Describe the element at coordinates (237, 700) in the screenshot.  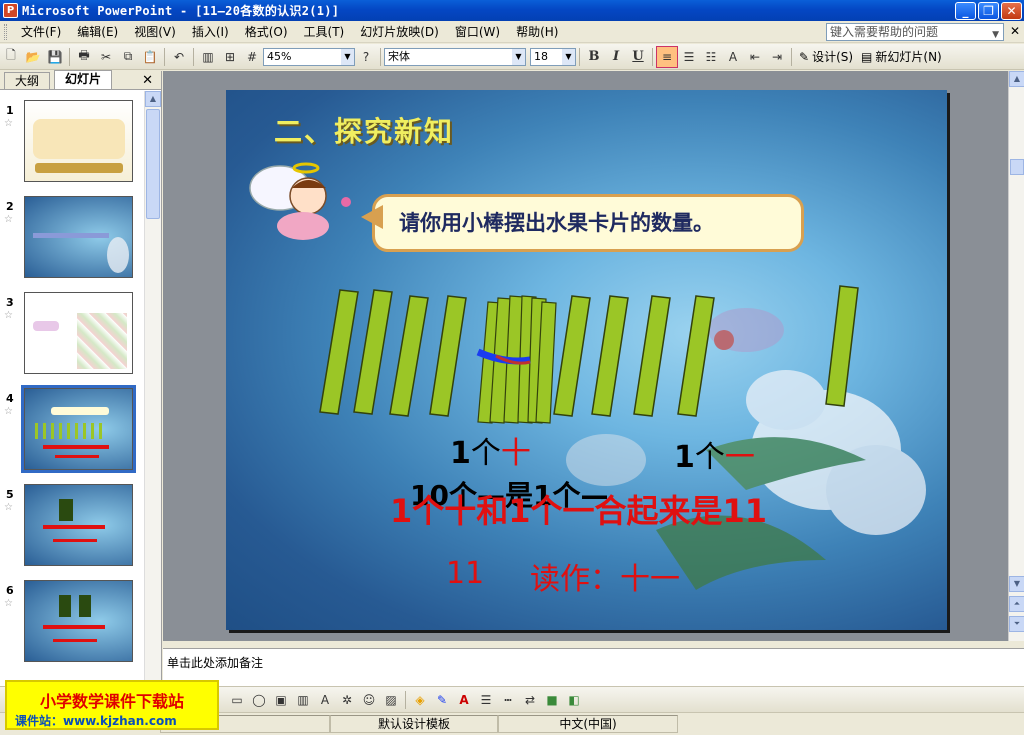
I see `rectangle-icon: ▭` at that location.